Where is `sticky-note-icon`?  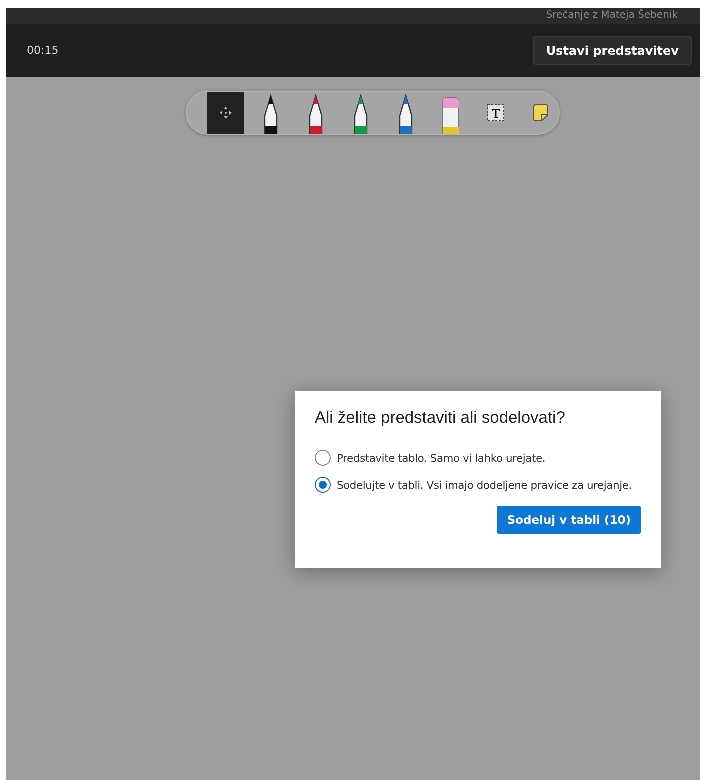 sticky-note-icon is located at coordinates (541, 113).